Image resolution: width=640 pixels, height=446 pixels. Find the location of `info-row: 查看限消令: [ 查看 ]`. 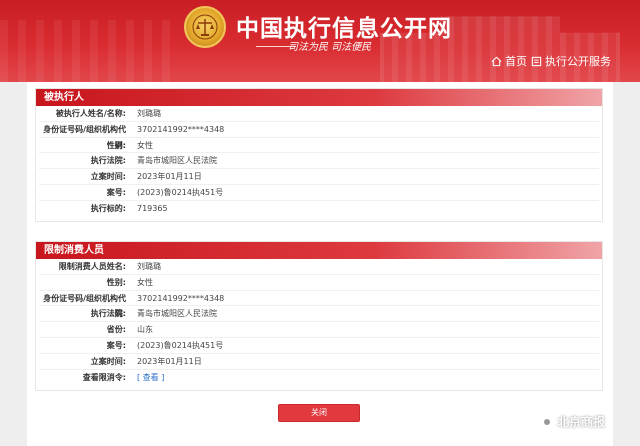

info-row: 查看限消令: [ 查看 ] is located at coordinates (319, 378).